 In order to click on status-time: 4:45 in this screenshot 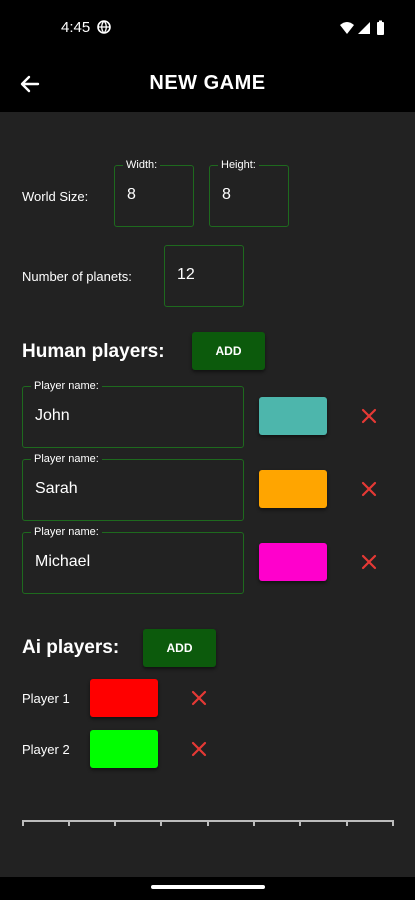, I will do `click(76, 27)`.